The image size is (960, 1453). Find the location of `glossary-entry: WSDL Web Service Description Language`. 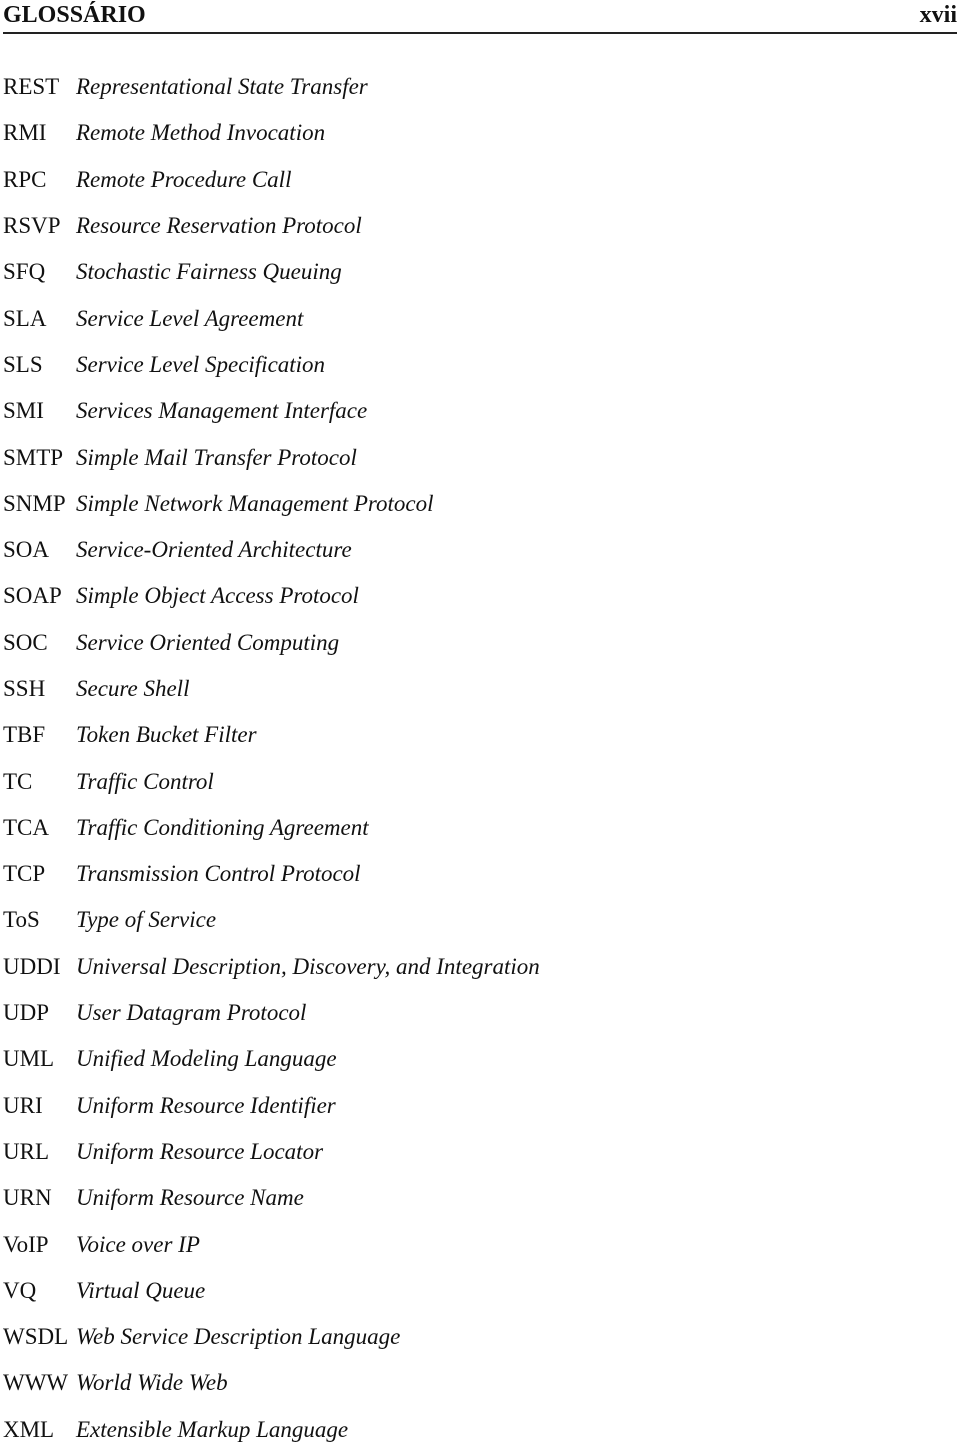

glossary-entry: WSDL Web Service Description Language is located at coordinates (473, 1337).